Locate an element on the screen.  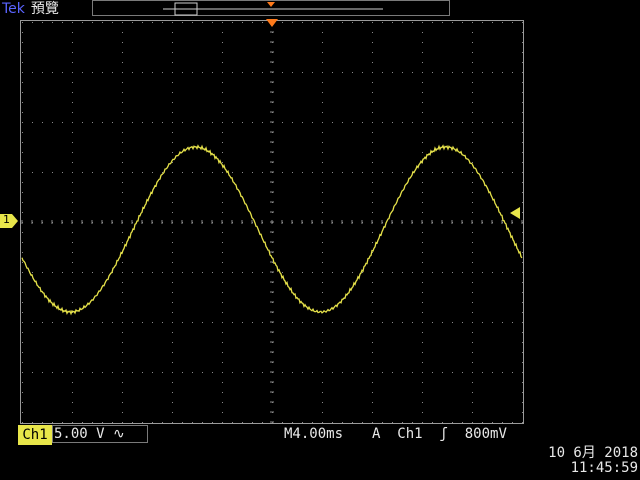
trigger-mode: A is located at coordinates (376, 434).